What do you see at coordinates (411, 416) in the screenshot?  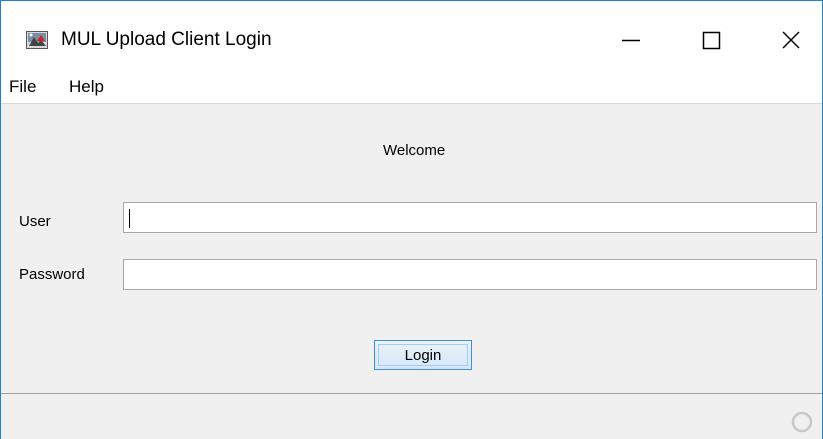 I see `status-bar` at bounding box center [411, 416].